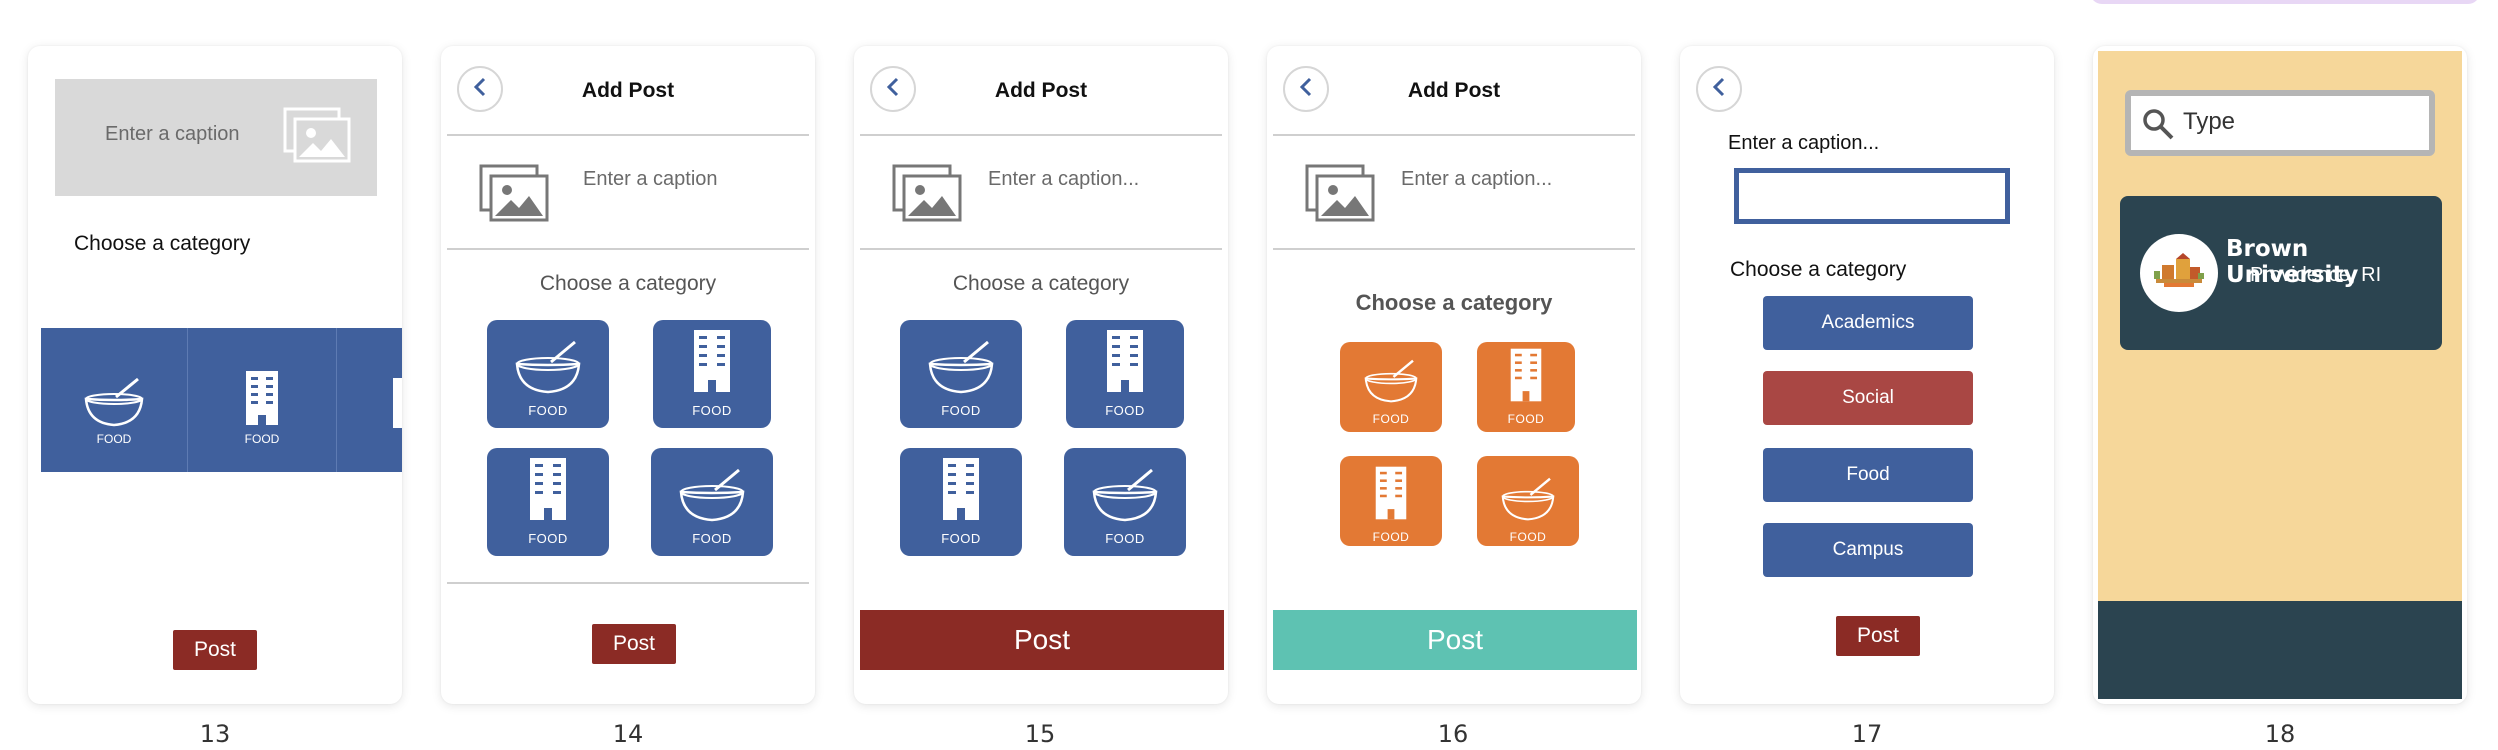 This screenshot has height=750, width=2498. I want to click on university-card: Brown University Providence, RI, so click(2281, 273).